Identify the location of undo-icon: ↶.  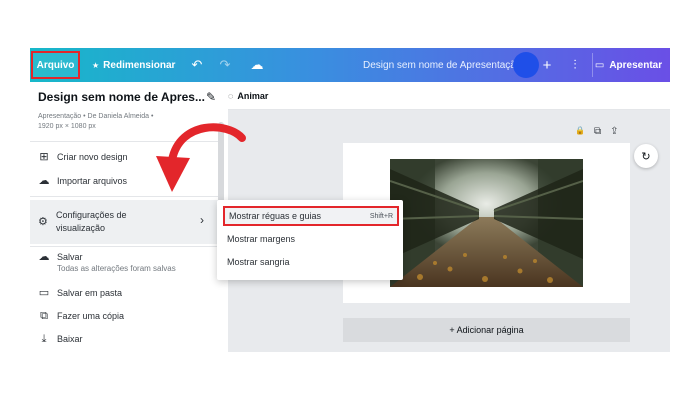
(197, 65).